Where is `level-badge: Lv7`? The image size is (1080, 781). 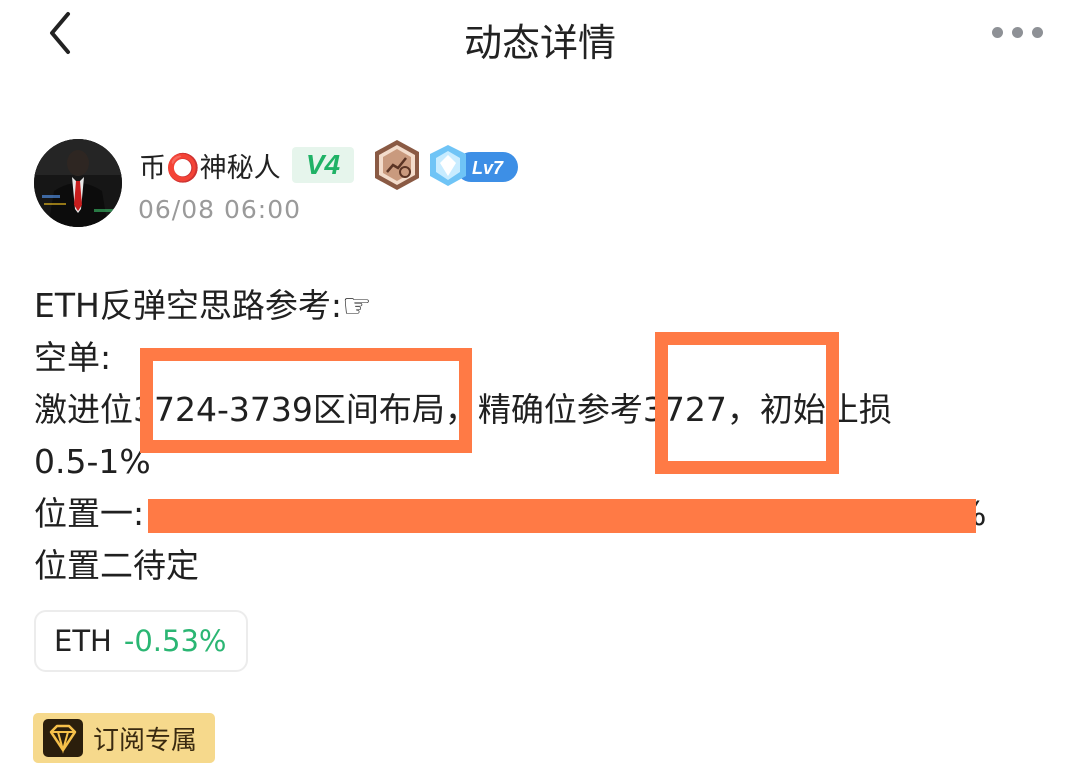 level-badge: Lv7 is located at coordinates (474, 166).